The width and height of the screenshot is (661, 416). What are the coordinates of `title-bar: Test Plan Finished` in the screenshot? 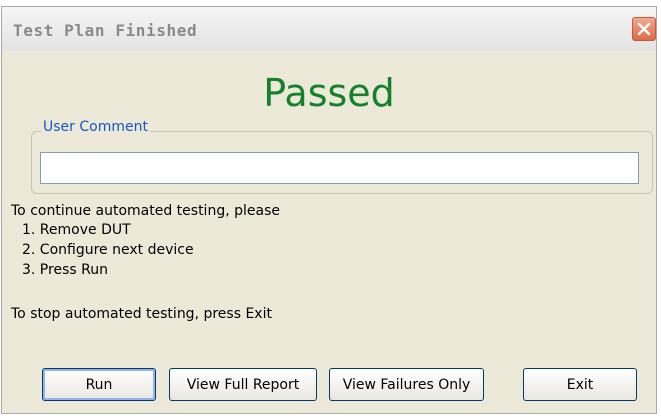 It's located at (329, 29).